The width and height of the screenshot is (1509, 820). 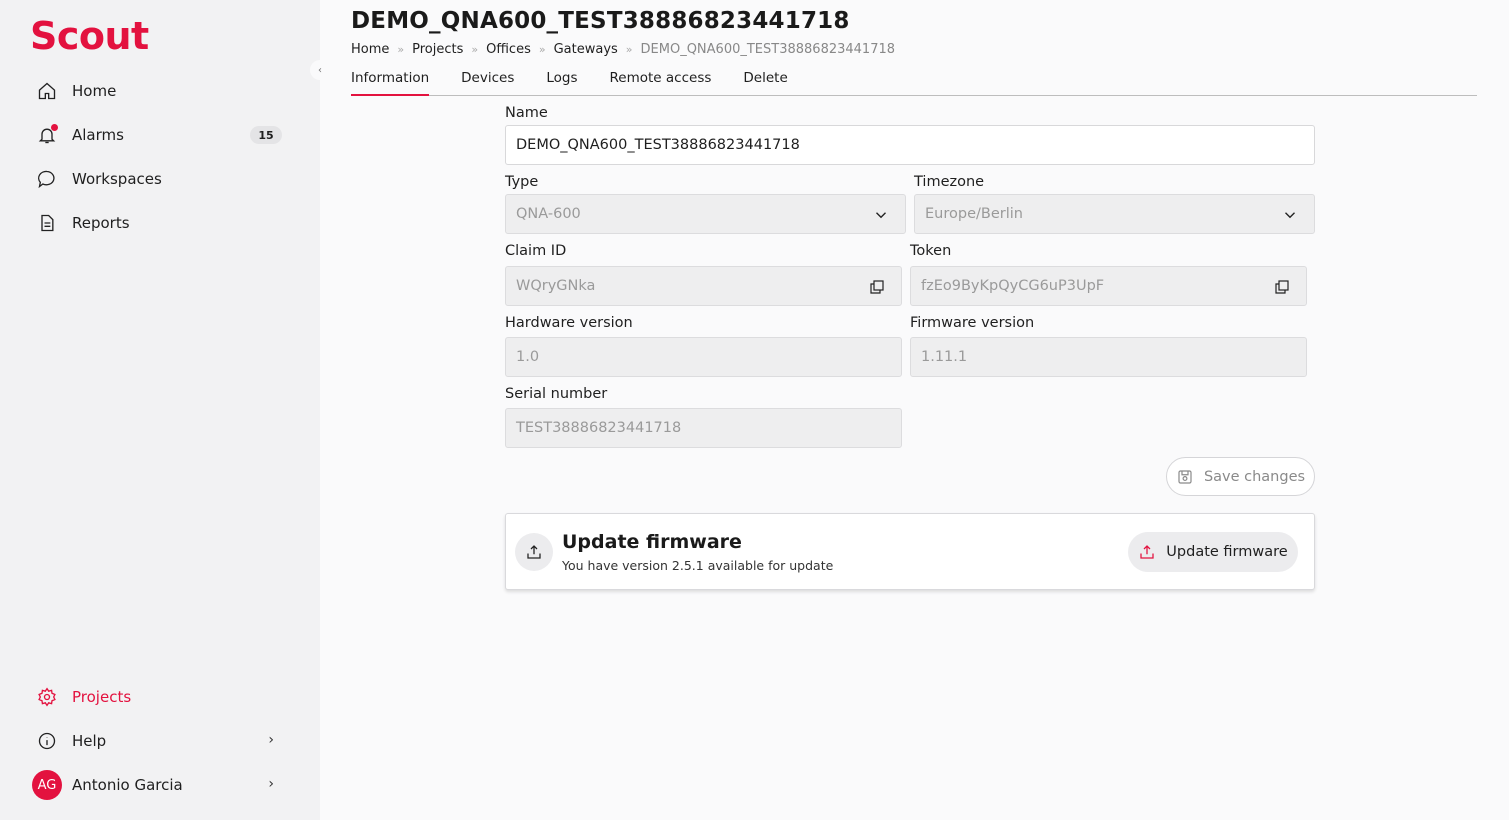 What do you see at coordinates (101, 223) in the screenshot?
I see `sidebar-item-label: Reports` at bounding box center [101, 223].